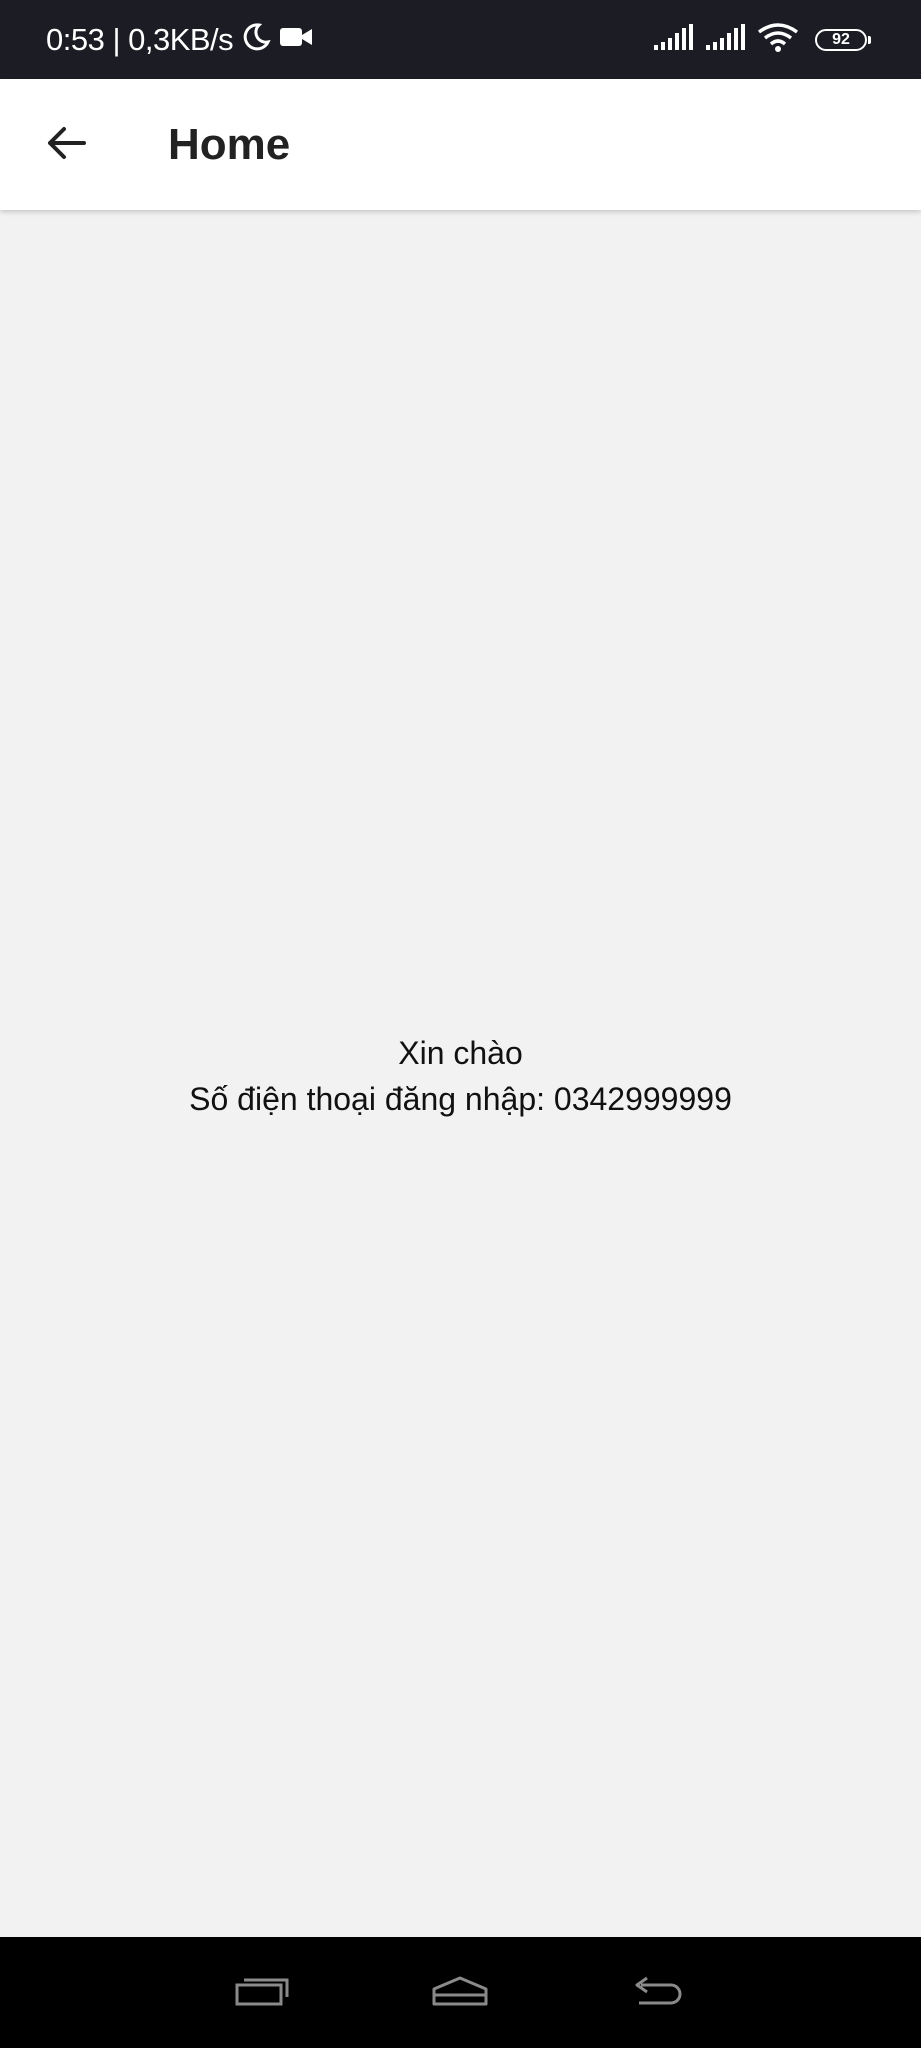 The width and height of the screenshot is (921, 2048). I want to click on page-title: Home, so click(229, 144).